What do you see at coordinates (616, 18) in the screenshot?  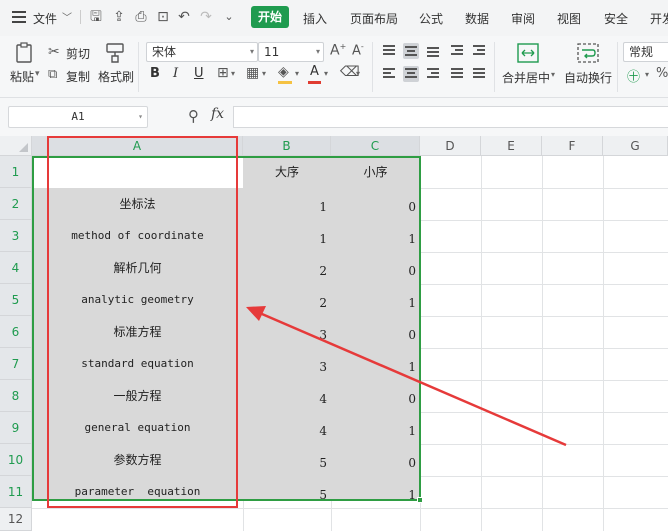 I see `tab-security: 安全` at bounding box center [616, 18].